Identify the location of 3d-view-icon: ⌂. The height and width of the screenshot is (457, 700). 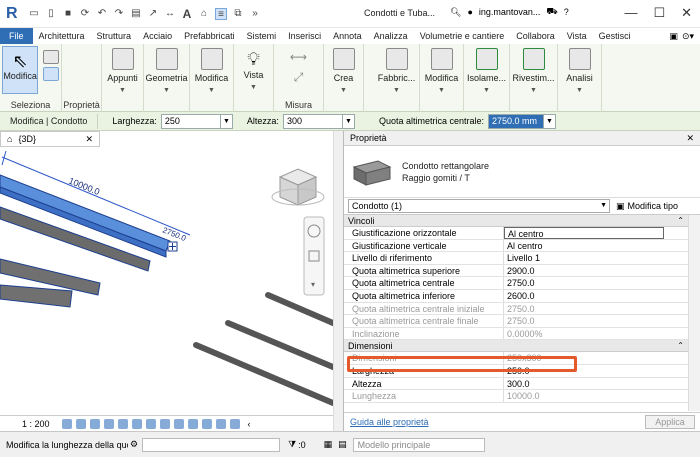
(204, 14).